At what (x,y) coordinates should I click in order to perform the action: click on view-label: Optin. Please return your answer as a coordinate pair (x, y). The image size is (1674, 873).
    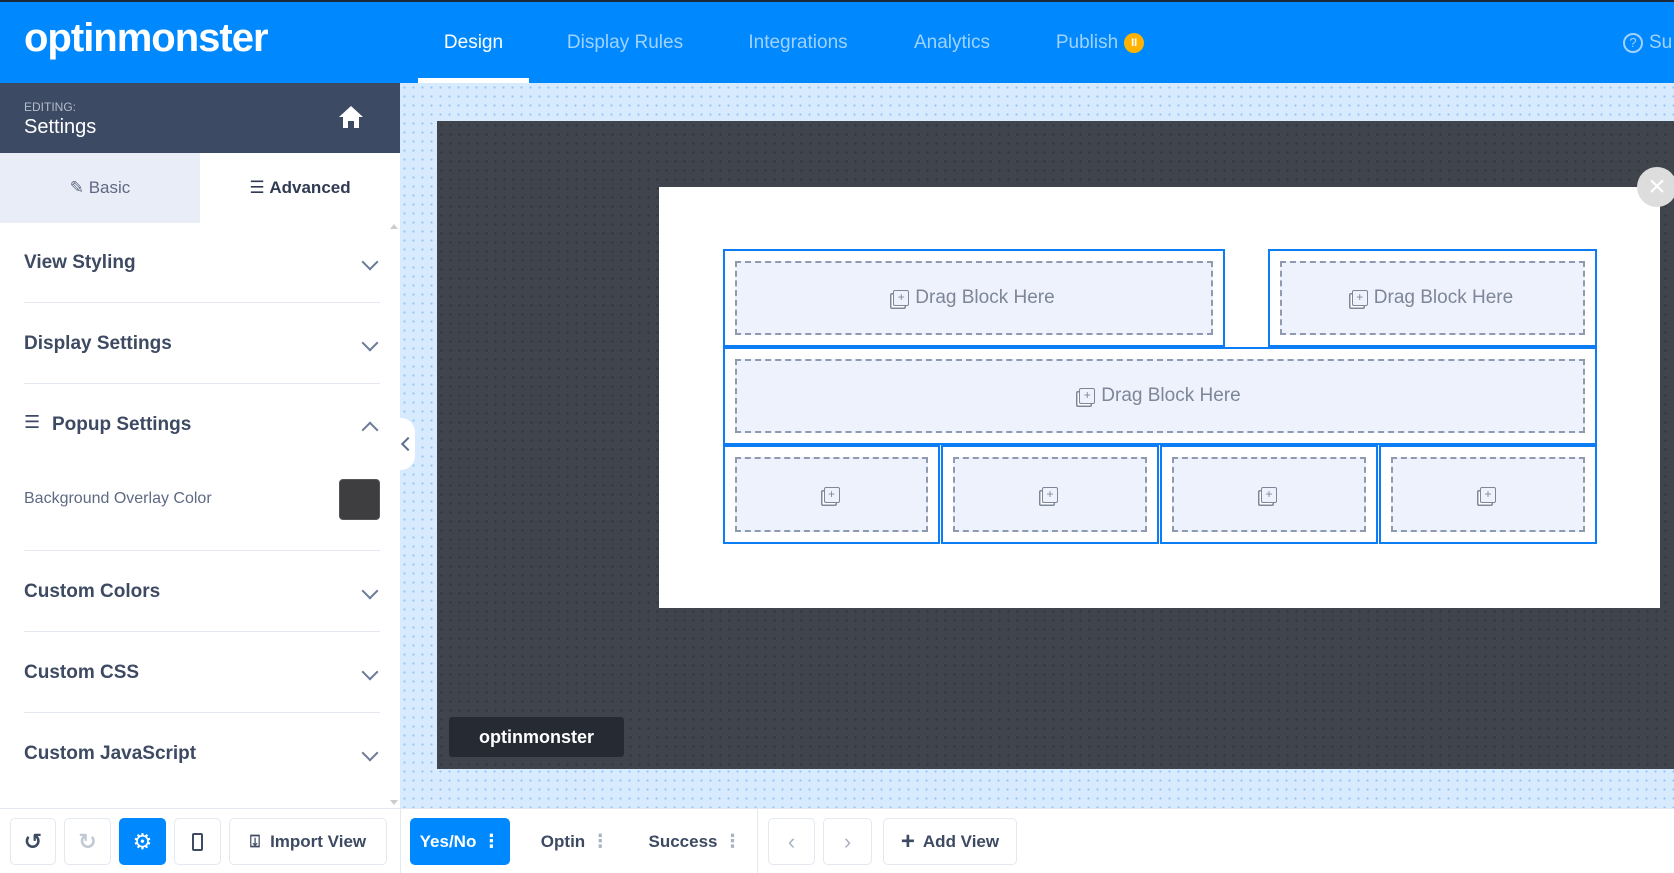
    Looking at the image, I should click on (563, 841).